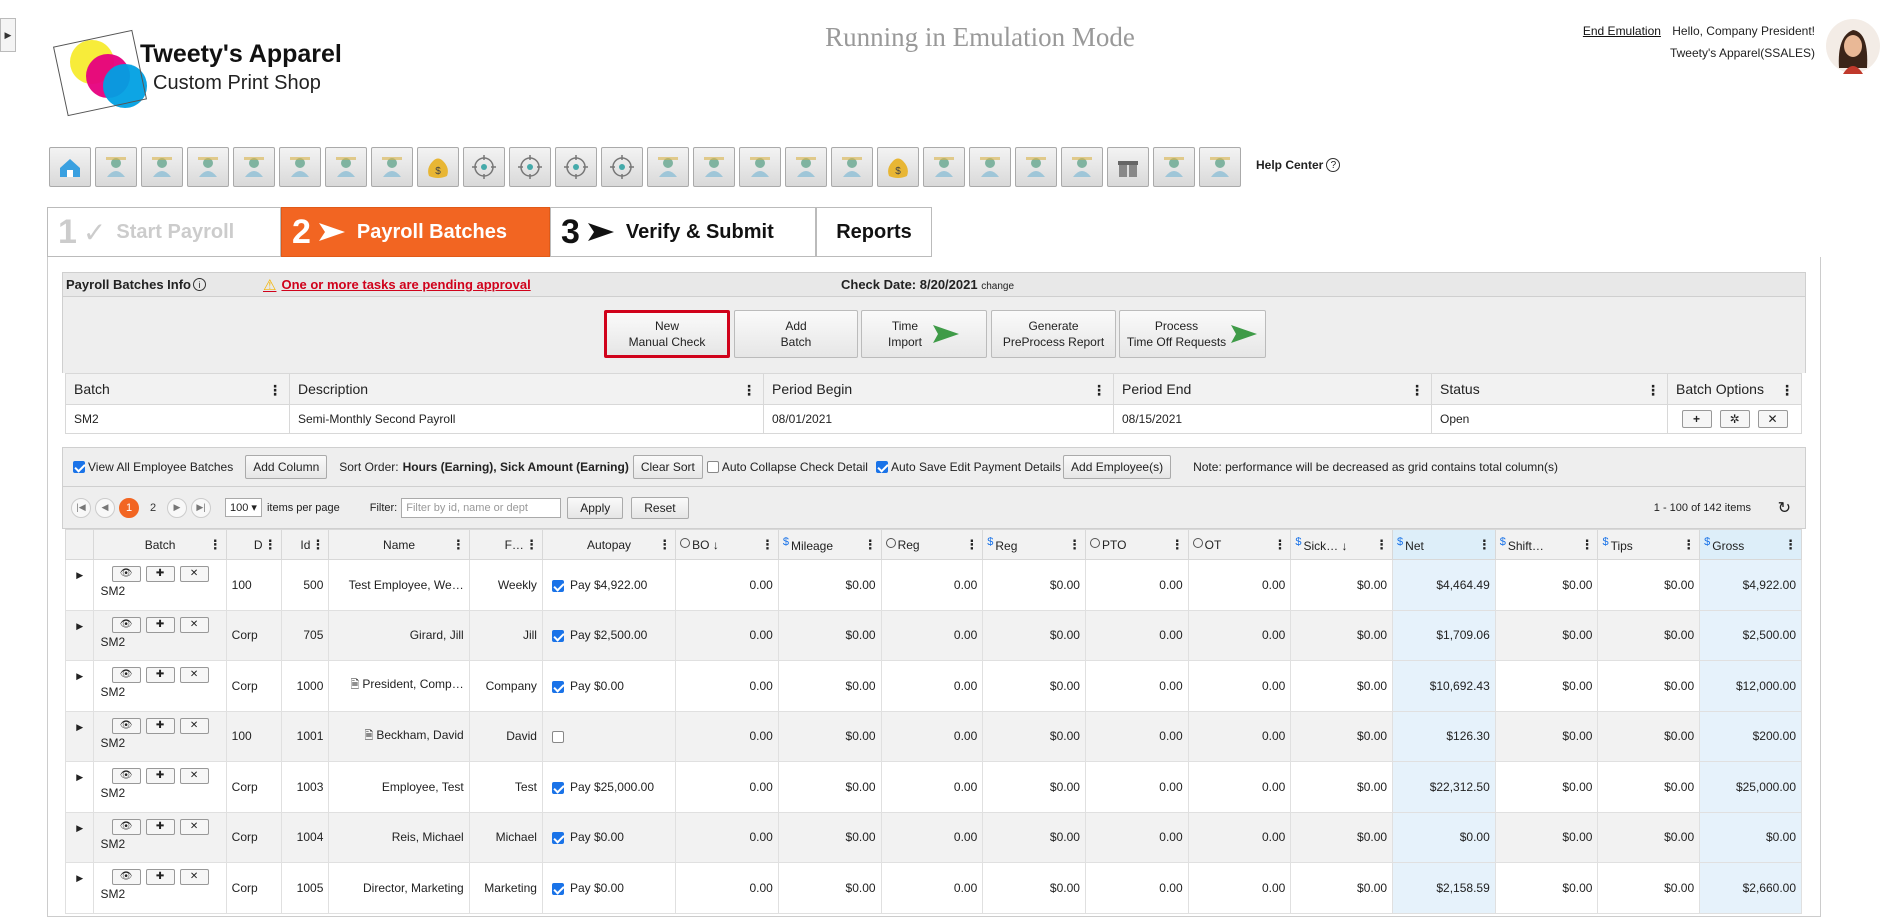 The image size is (1897, 917). What do you see at coordinates (399, 787) in the screenshot?
I see `row-name-cell: Employee, Test` at bounding box center [399, 787].